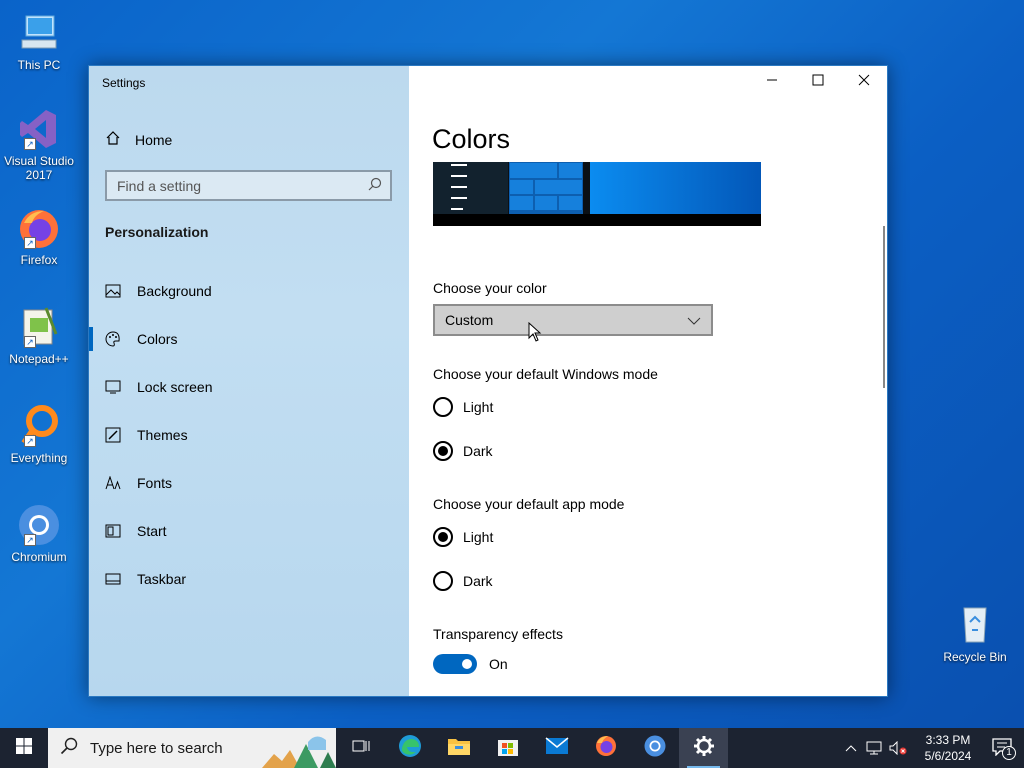 Image resolution: width=1024 pixels, height=768 pixels. Describe the element at coordinates (573, 320) in the screenshot. I see `color-mode-dropdown: Custom` at that location.